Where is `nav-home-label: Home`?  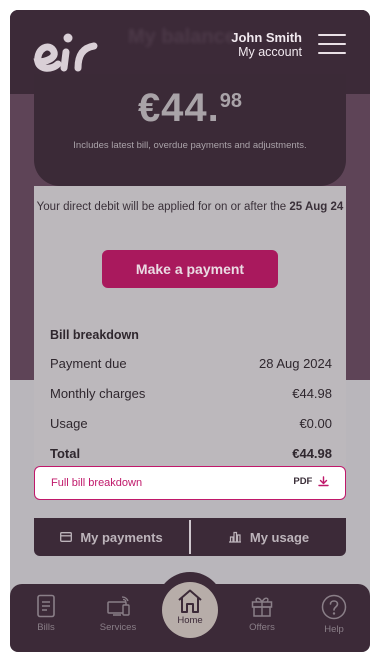 nav-home-label: Home is located at coordinates (190, 620).